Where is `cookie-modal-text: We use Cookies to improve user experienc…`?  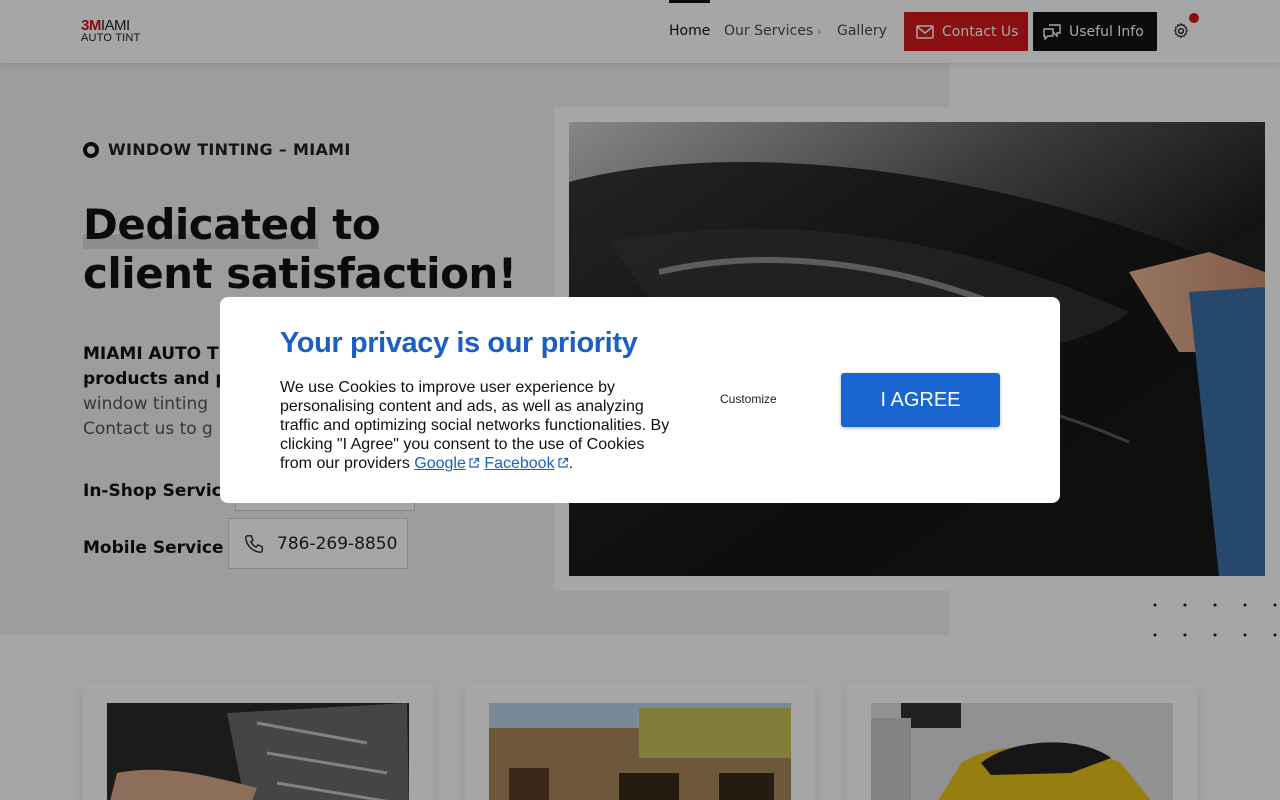 cookie-modal-text: We use Cookies to improve user experienc… is located at coordinates (480, 425).